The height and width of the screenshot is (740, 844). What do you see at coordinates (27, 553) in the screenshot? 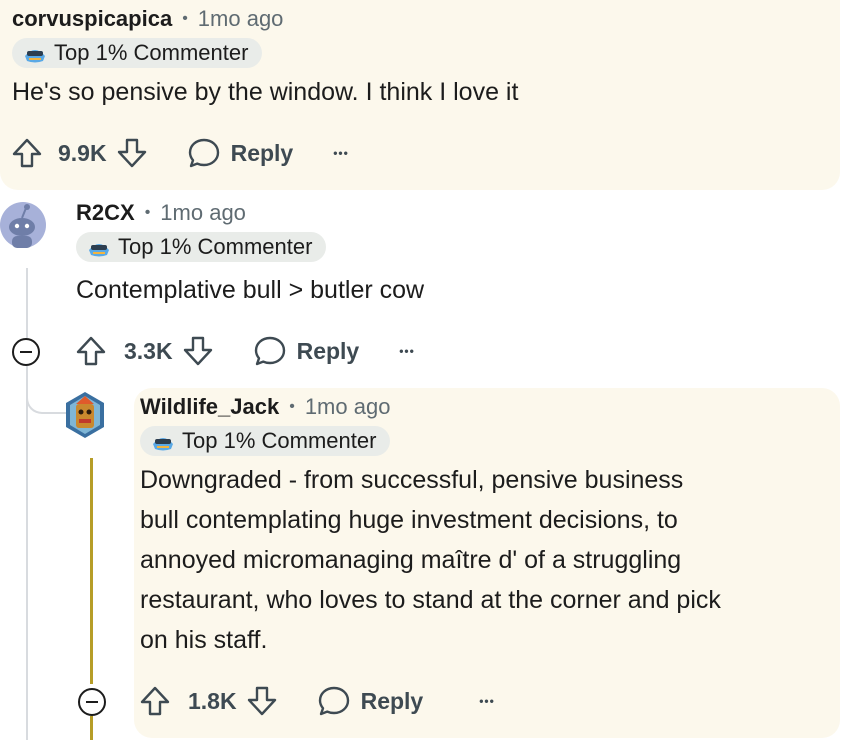
I see `thread-line-r2cx-lower` at bounding box center [27, 553].